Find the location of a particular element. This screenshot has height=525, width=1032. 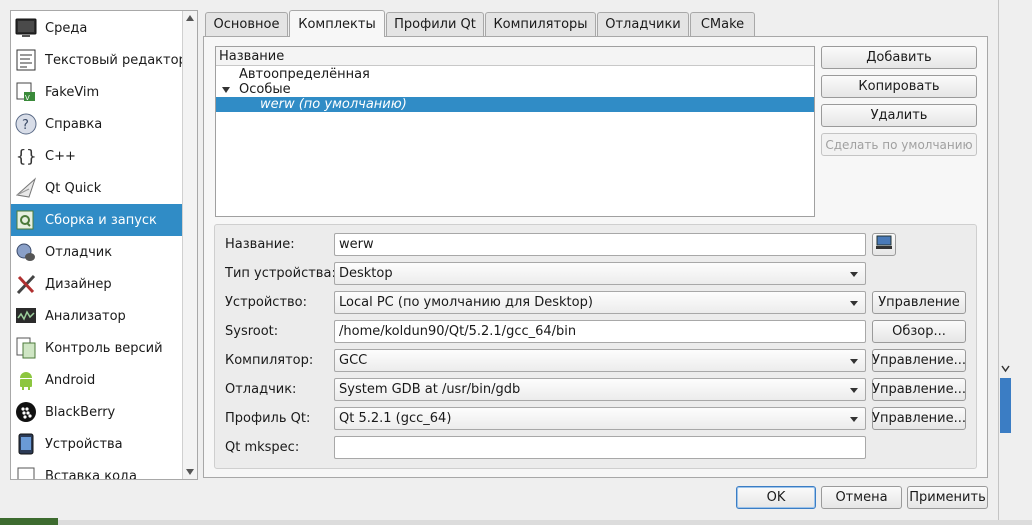

sidebar-item-designer: Дизайнер is located at coordinates (97, 284).